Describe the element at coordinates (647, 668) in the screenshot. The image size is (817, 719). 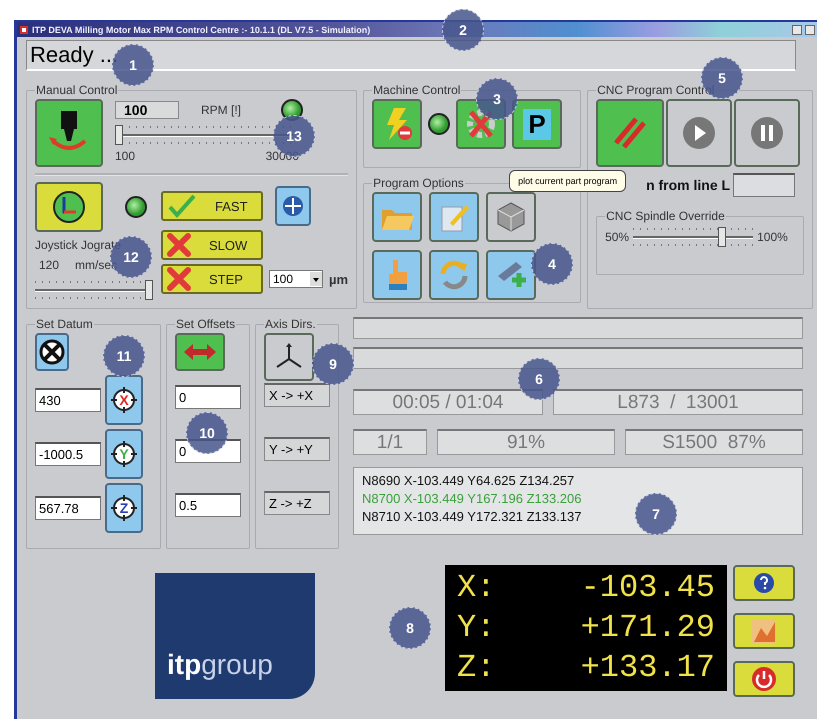
I see `axis-position: +133.17` at that location.